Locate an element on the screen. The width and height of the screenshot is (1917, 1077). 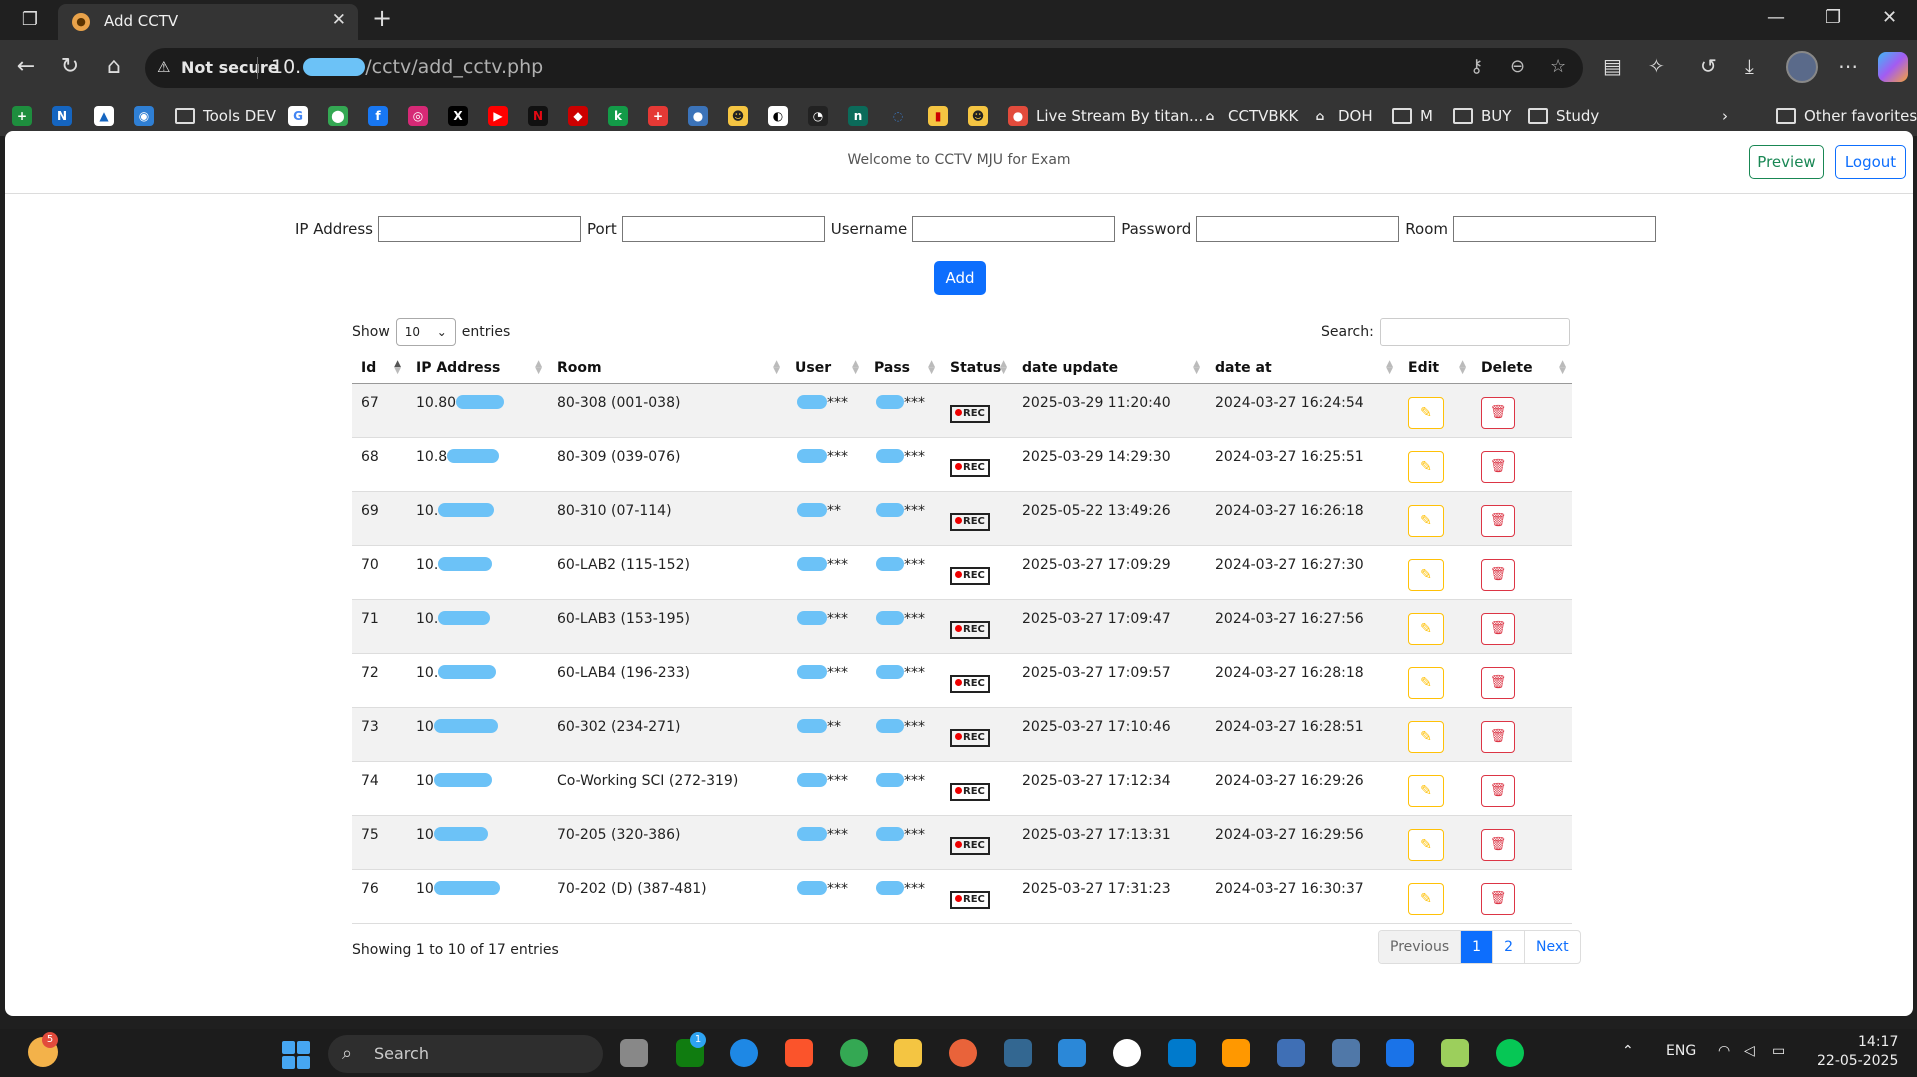
bookmark-doh: ⌂ DOH is located at coordinates (1341, 116).